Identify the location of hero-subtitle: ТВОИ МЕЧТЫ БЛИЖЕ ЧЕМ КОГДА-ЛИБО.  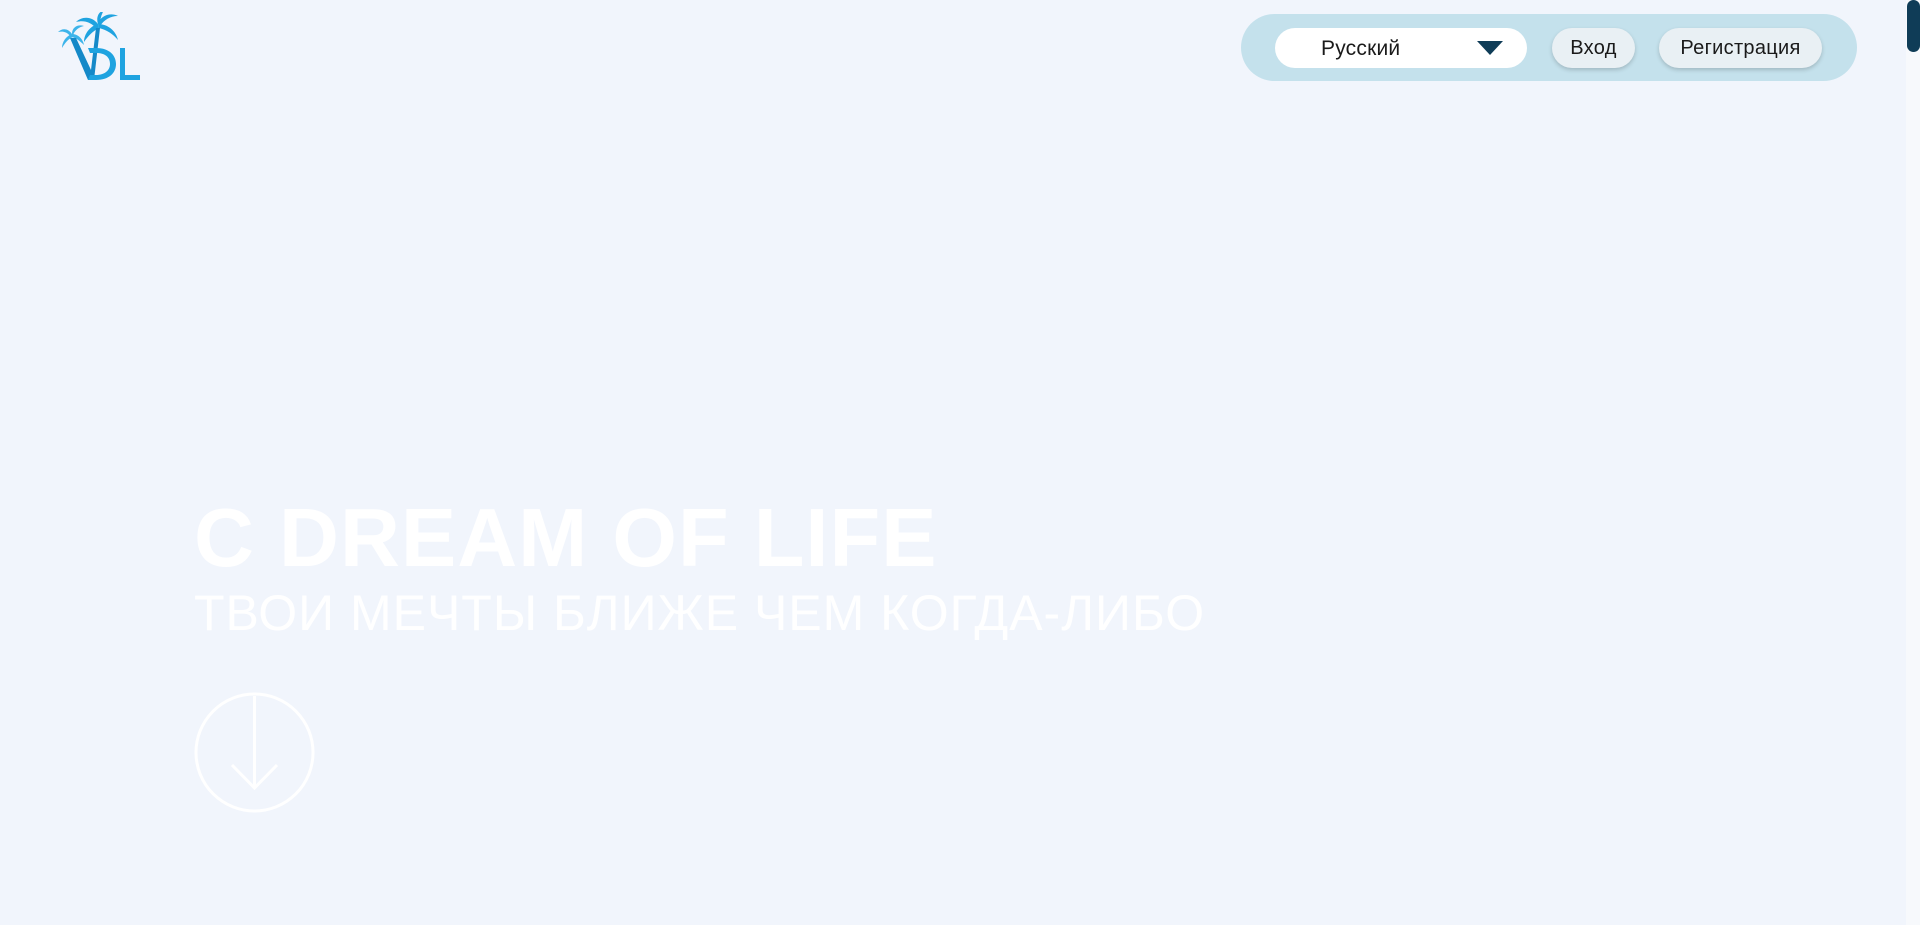
(700, 613).